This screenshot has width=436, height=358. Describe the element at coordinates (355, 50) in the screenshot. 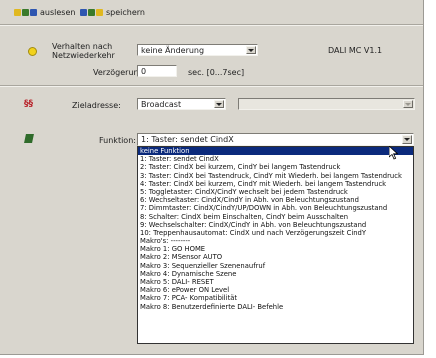

I see `version-label: DALI MC V1.1` at that location.